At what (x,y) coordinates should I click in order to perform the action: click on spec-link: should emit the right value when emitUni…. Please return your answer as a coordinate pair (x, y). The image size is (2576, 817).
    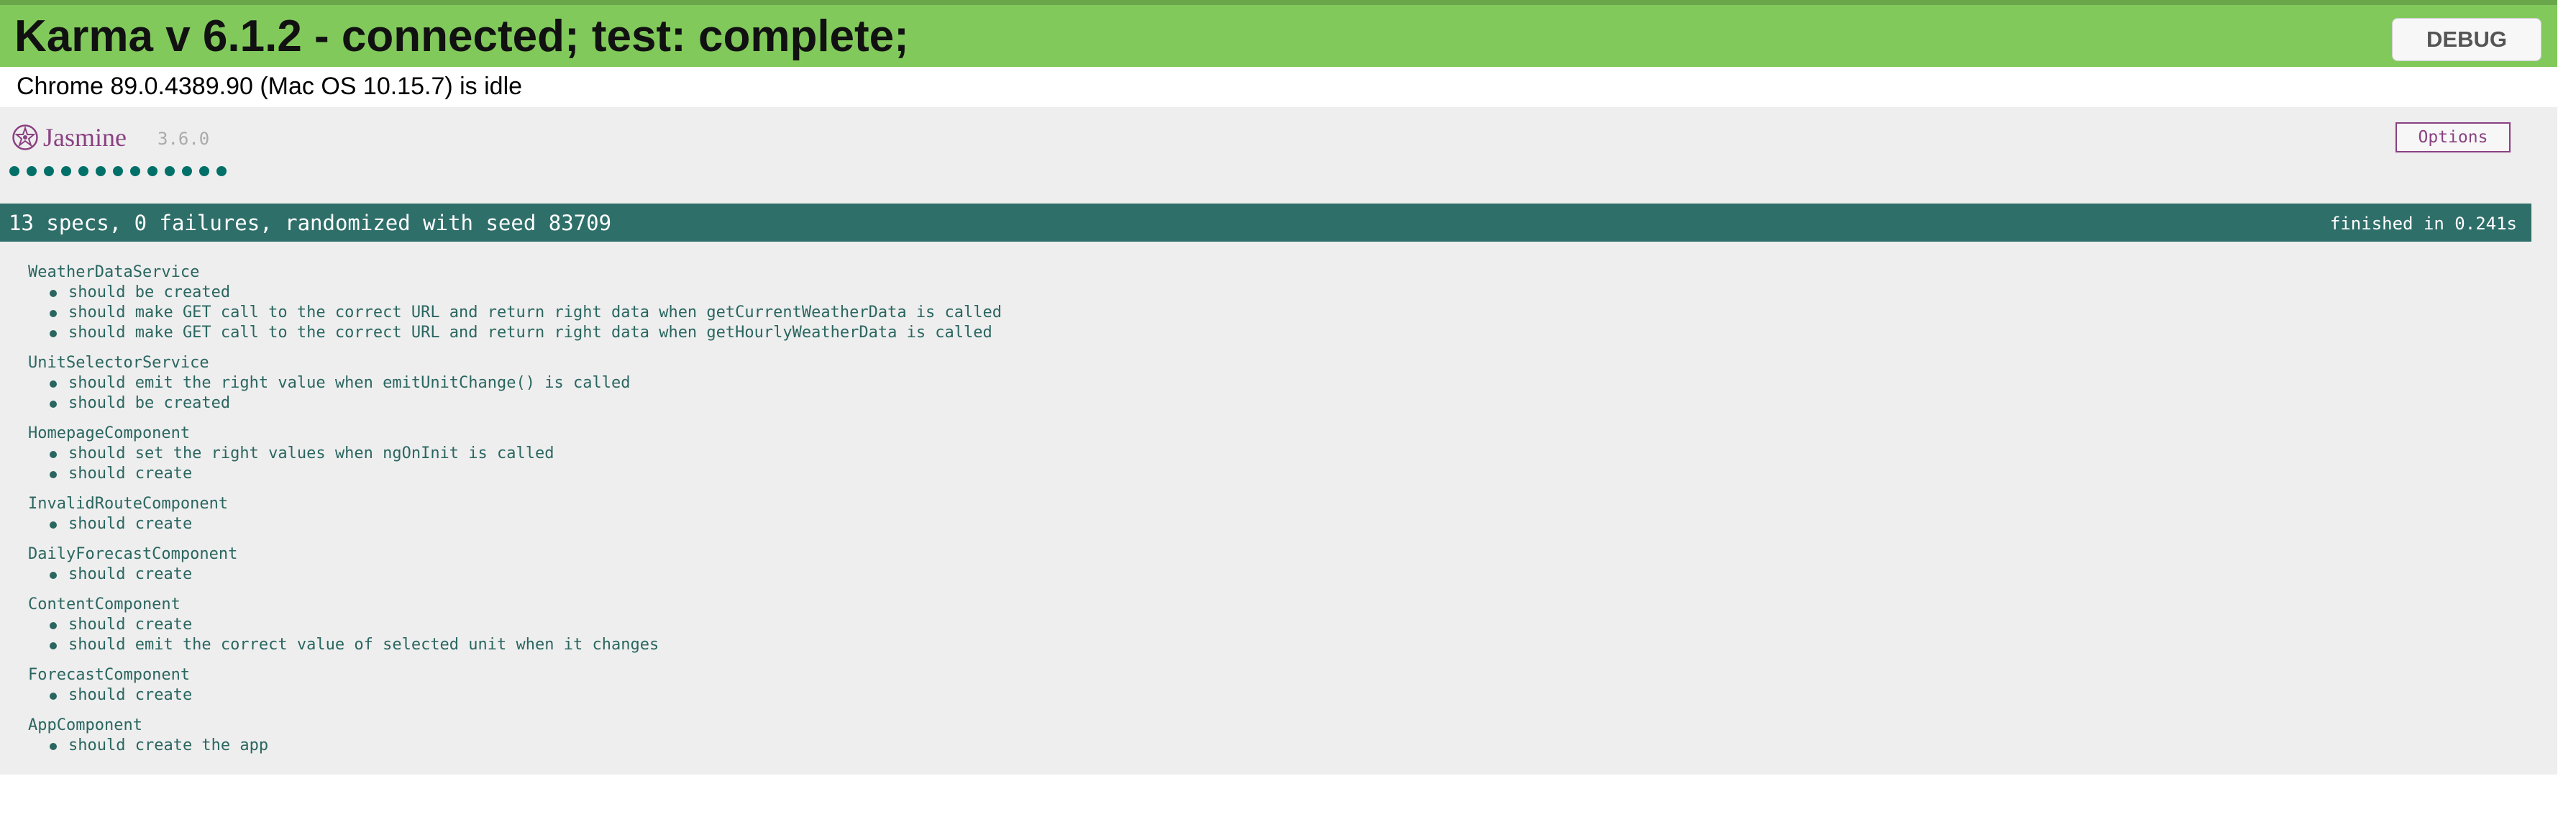
    Looking at the image, I should click on (349, 383).